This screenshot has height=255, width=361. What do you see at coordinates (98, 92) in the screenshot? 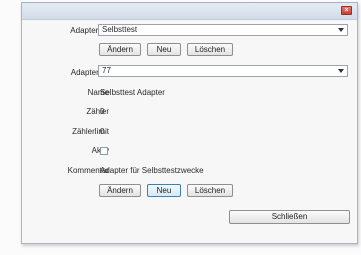
I see `name-label: Name` at bounding box center [98, 92].